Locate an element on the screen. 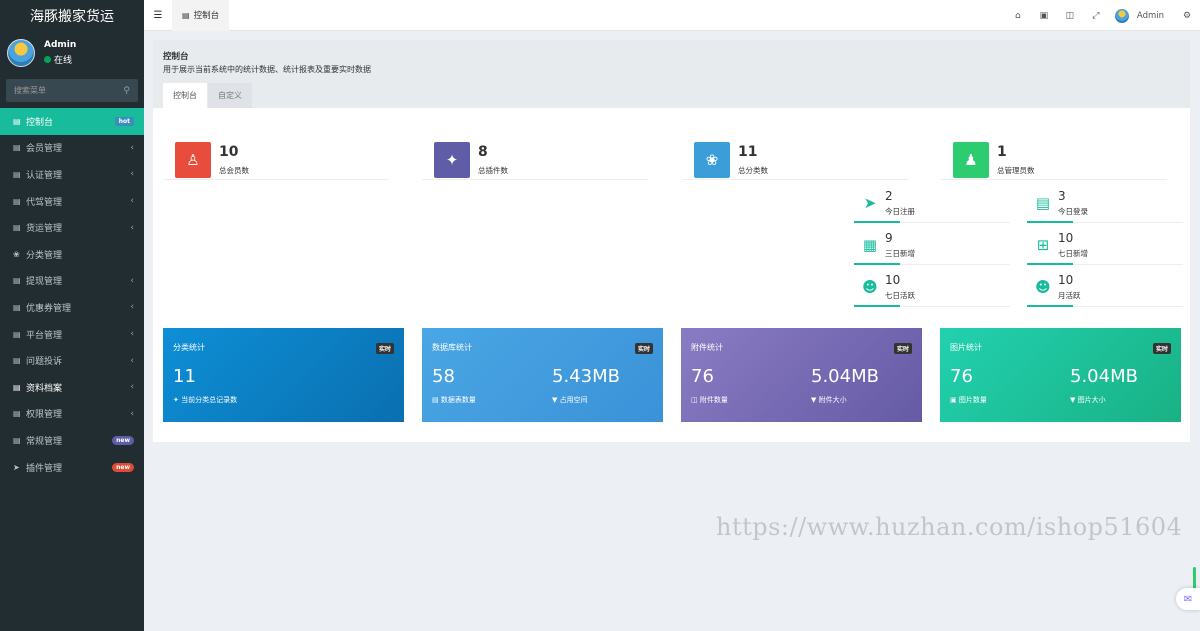 The width and height of the screenshot is (1200, 631). card-label: ▤ 数据表数量 is located at coordinates (454, 400).